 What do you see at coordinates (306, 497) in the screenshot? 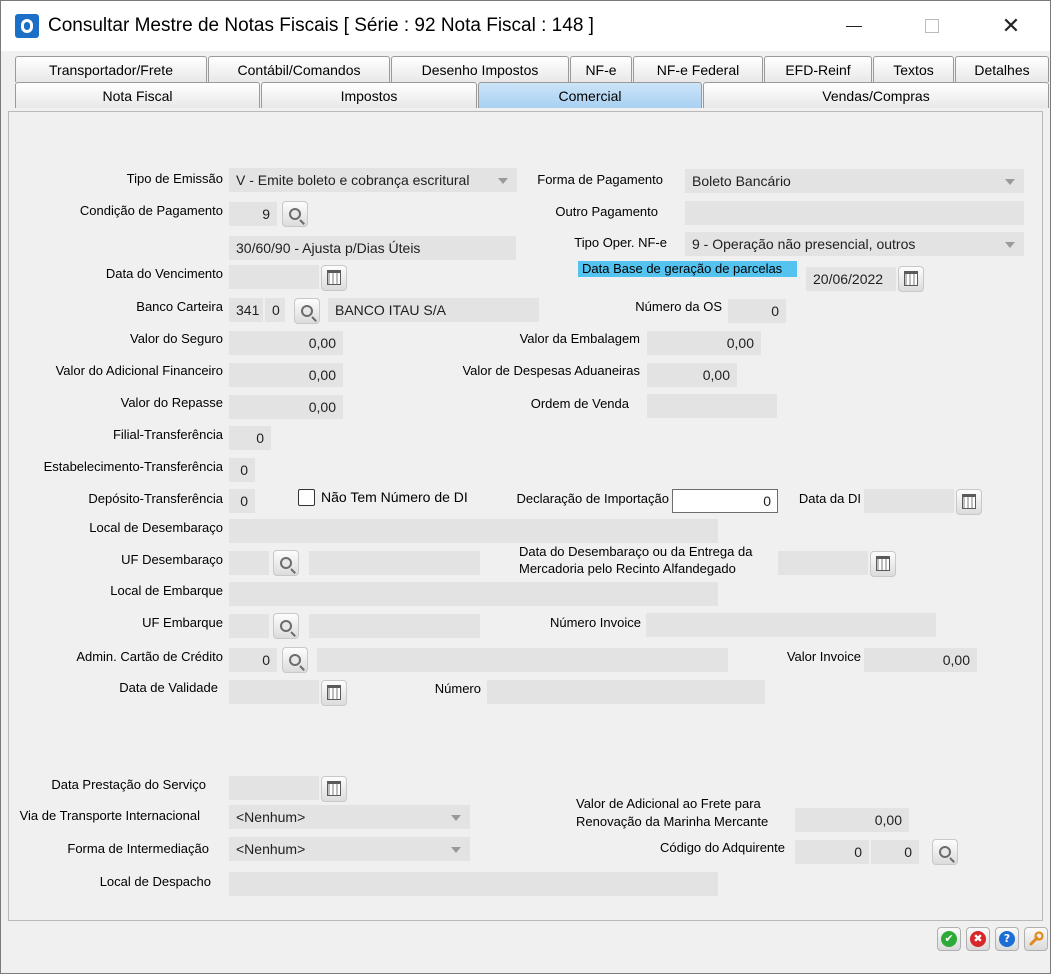
I see `nao-tem-numero-di-checkbox` at bounding box center [306, 497].